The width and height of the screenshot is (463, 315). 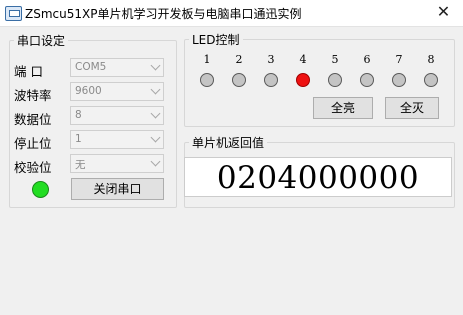 I want to click on led-number: 1, so click(x=207, y=59).